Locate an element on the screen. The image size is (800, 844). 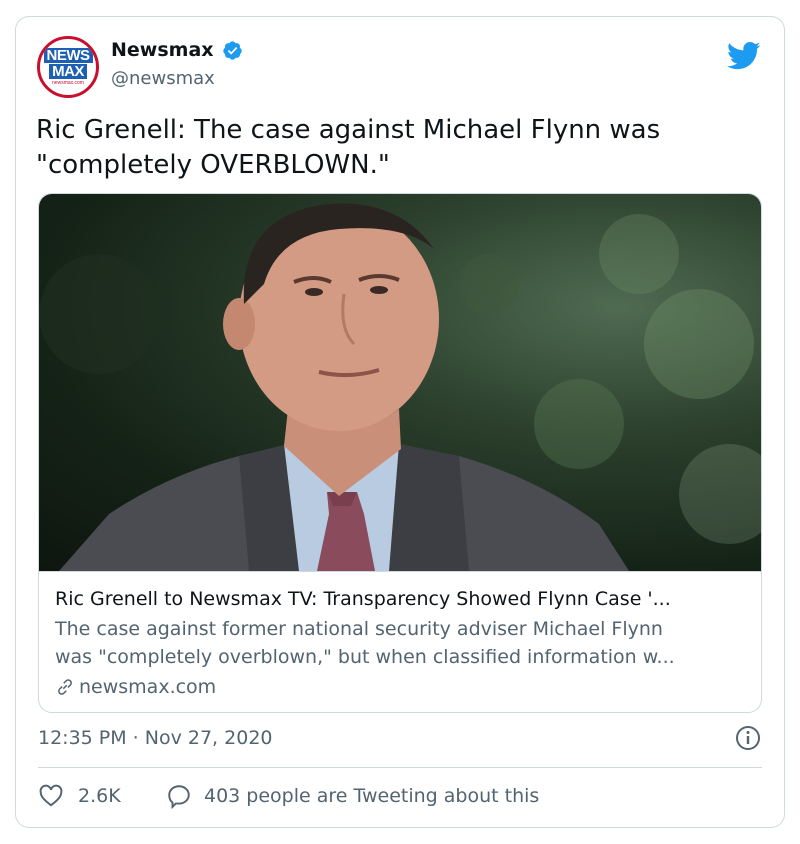
author-handle: @newsmax is located at coordinates (163, 78).